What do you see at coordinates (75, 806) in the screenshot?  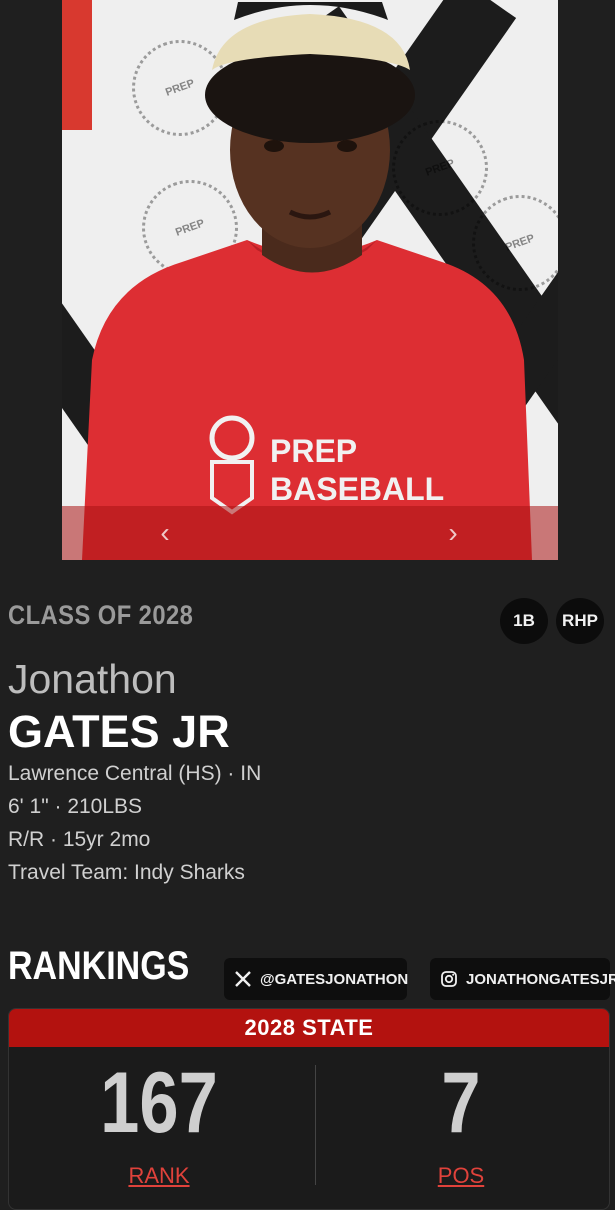 I see `player-size: 6' 1" · 210LBS` at bounding box center [75, 806].